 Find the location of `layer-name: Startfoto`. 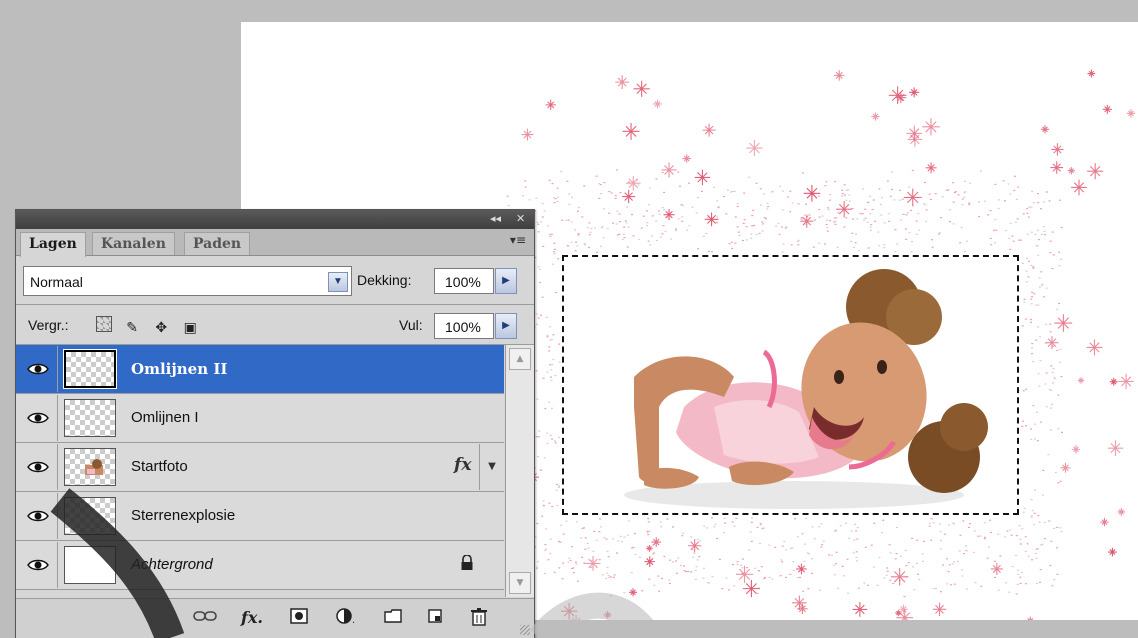

layer-name: Startfoto is located at coordinates (159, 466).